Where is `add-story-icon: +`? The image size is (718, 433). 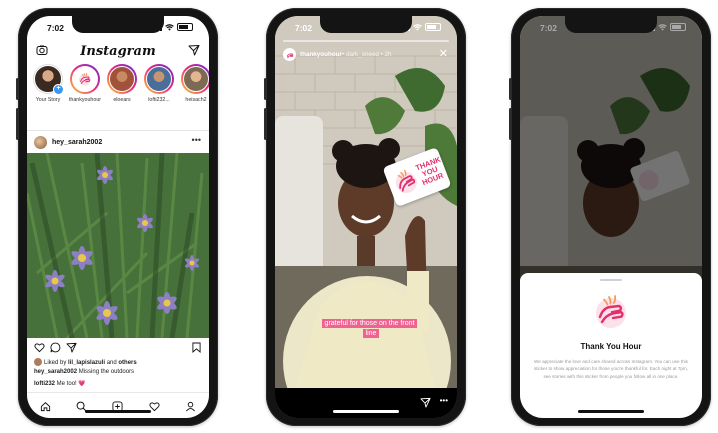
add-story-icon: + is located at coordinates (58, 89).